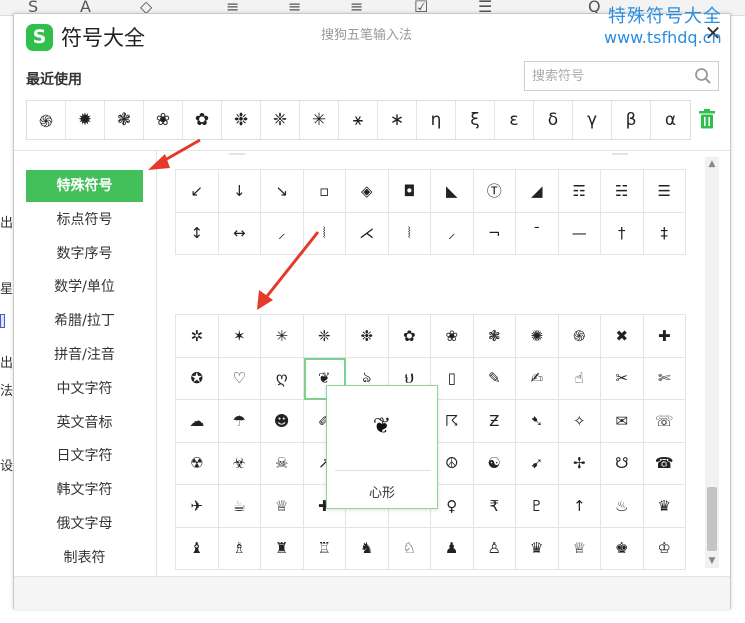 This screenshot has width=745, height=623. I want to click on symbol-cell: ↓, so click(239, 191).